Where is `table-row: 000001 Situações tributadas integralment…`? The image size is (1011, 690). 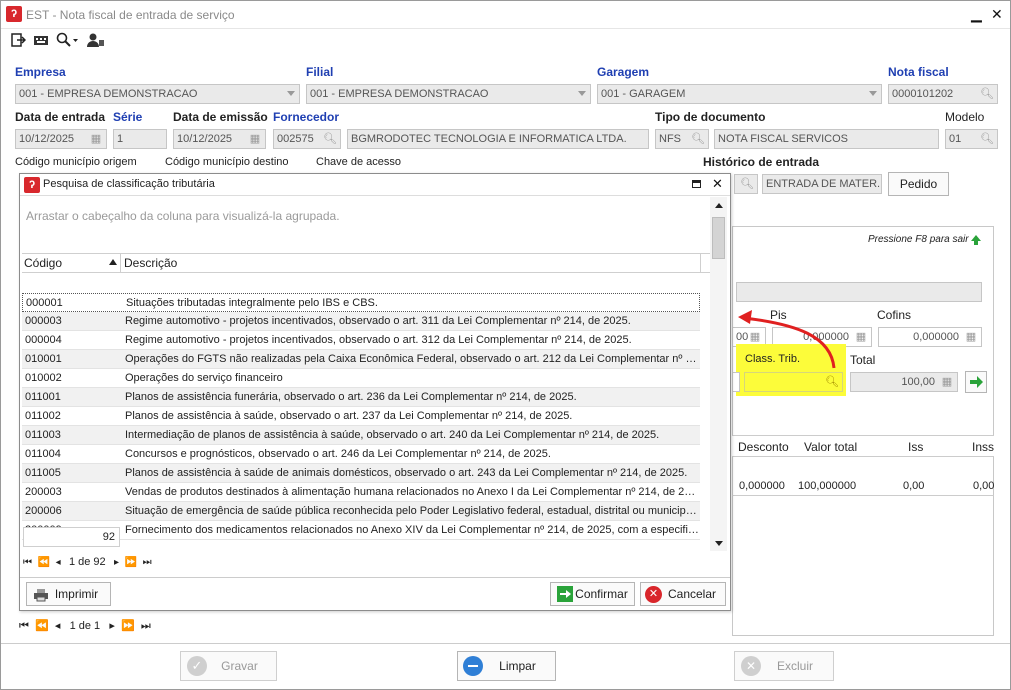
table-row: 000001 Situações tributadas integralment… is located at coordinates (361, 302).